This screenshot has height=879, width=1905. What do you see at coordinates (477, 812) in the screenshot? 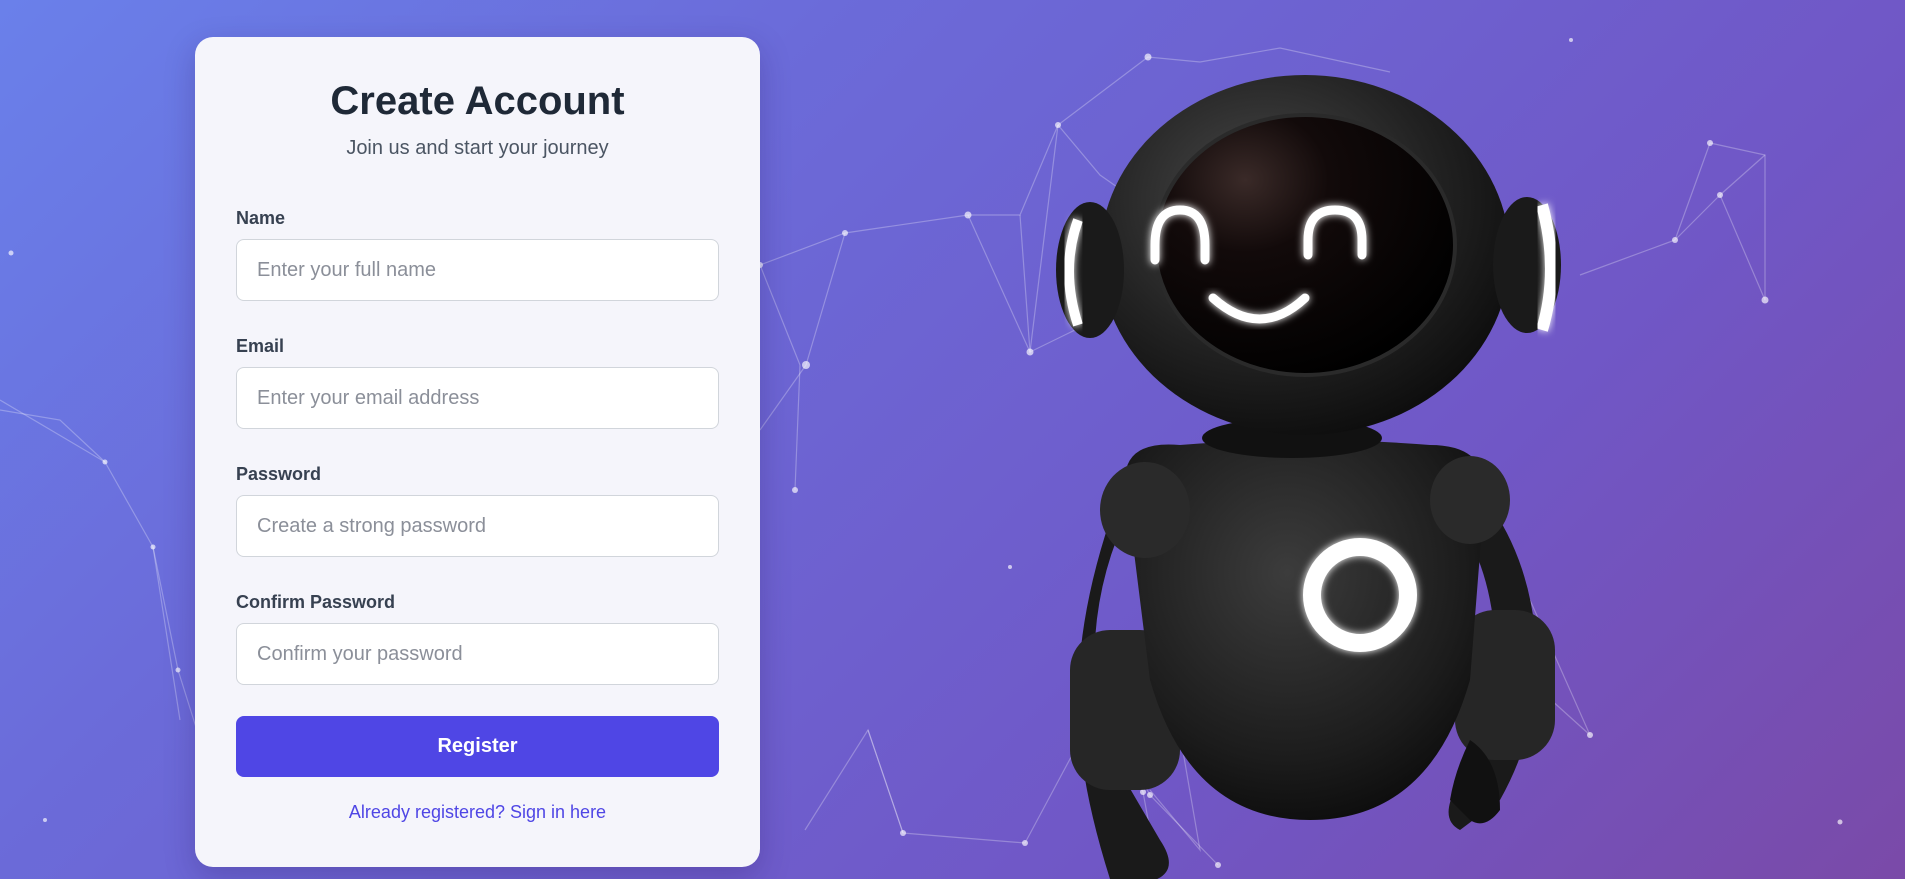
I see `sign-in-link: Already registered? Sign in here` at bounding box center [477, 812].